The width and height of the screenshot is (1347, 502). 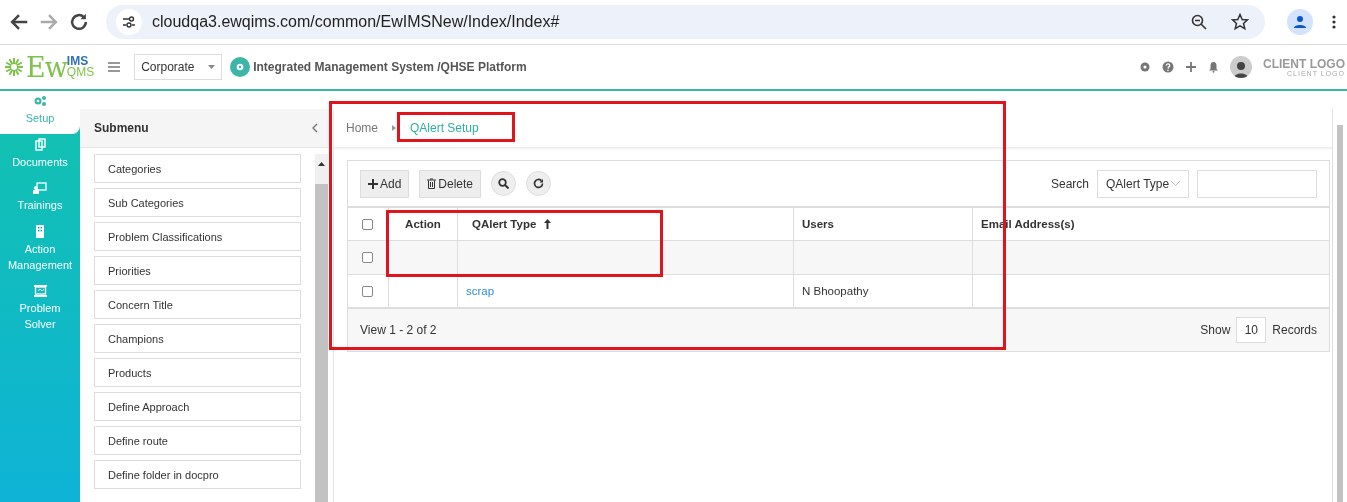 I want to click on organization-select: Corporate, so click(x=178, y=67).